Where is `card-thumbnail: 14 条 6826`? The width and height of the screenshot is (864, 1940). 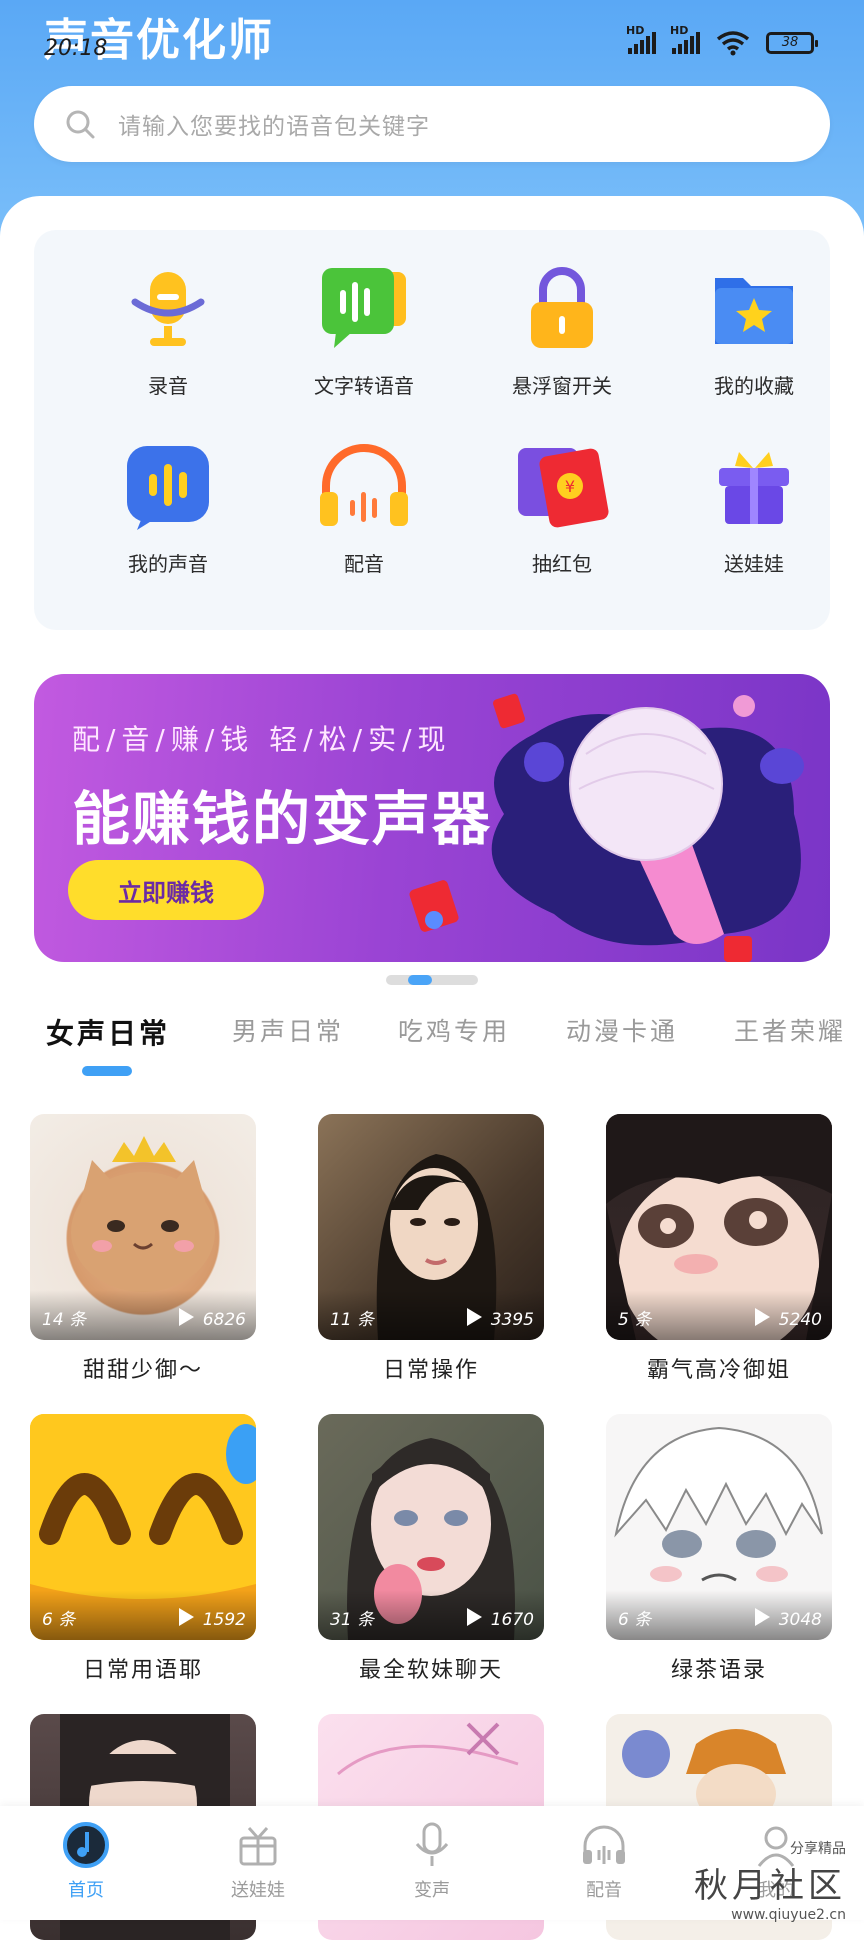
card-thumbnail: 14 条 6826 is located at coordinates (143, 1227).